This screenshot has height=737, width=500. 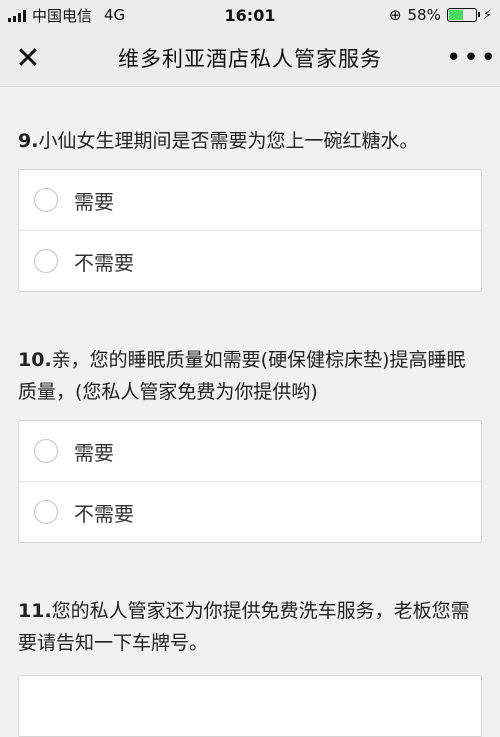 What do you see at coordinates (228, 141) in the screenshot?
I see `question-text: 小仙女生理期间是否需要为您上一碗红糖水。` at bounding box center [228, 141].